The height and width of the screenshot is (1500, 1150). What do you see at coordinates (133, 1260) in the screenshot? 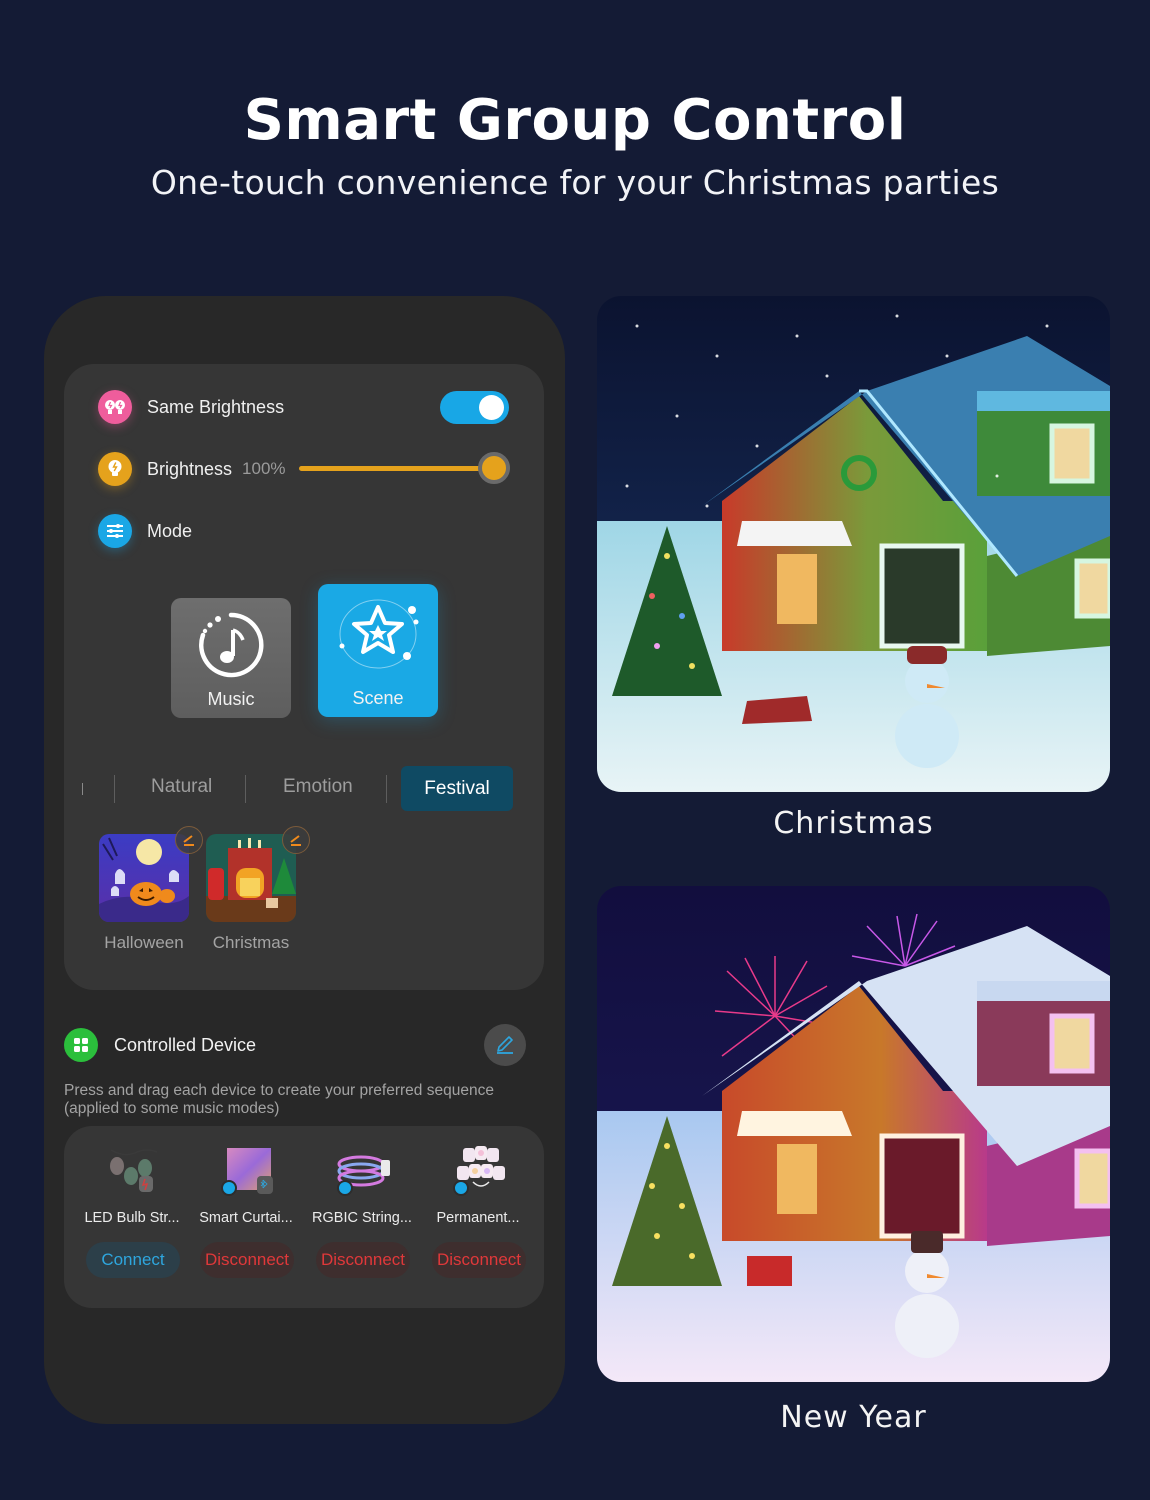
I see `connect-button: Connect` at bounding box center [133, 1260].